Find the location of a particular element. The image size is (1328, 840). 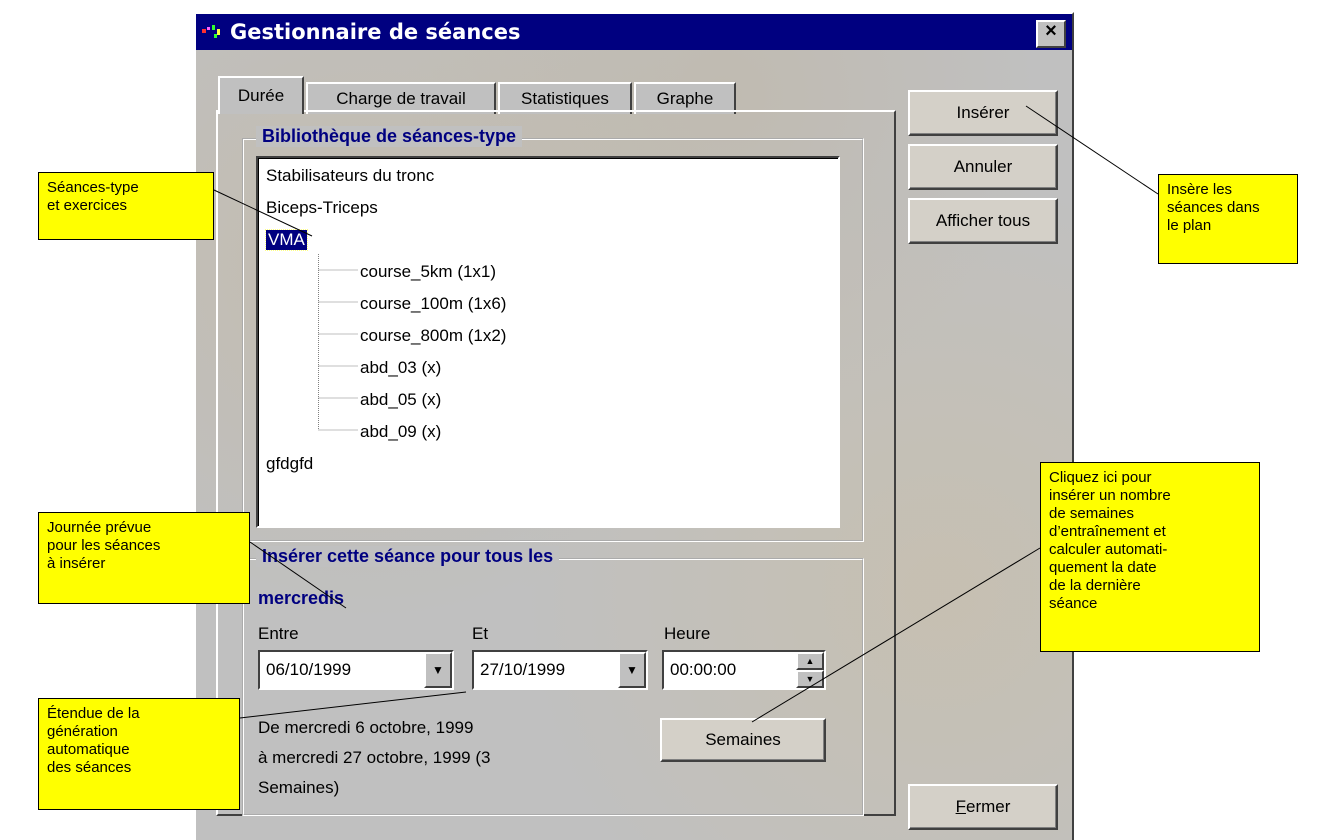

tab-label: Charge de travail is located at coordinates (401, 98).